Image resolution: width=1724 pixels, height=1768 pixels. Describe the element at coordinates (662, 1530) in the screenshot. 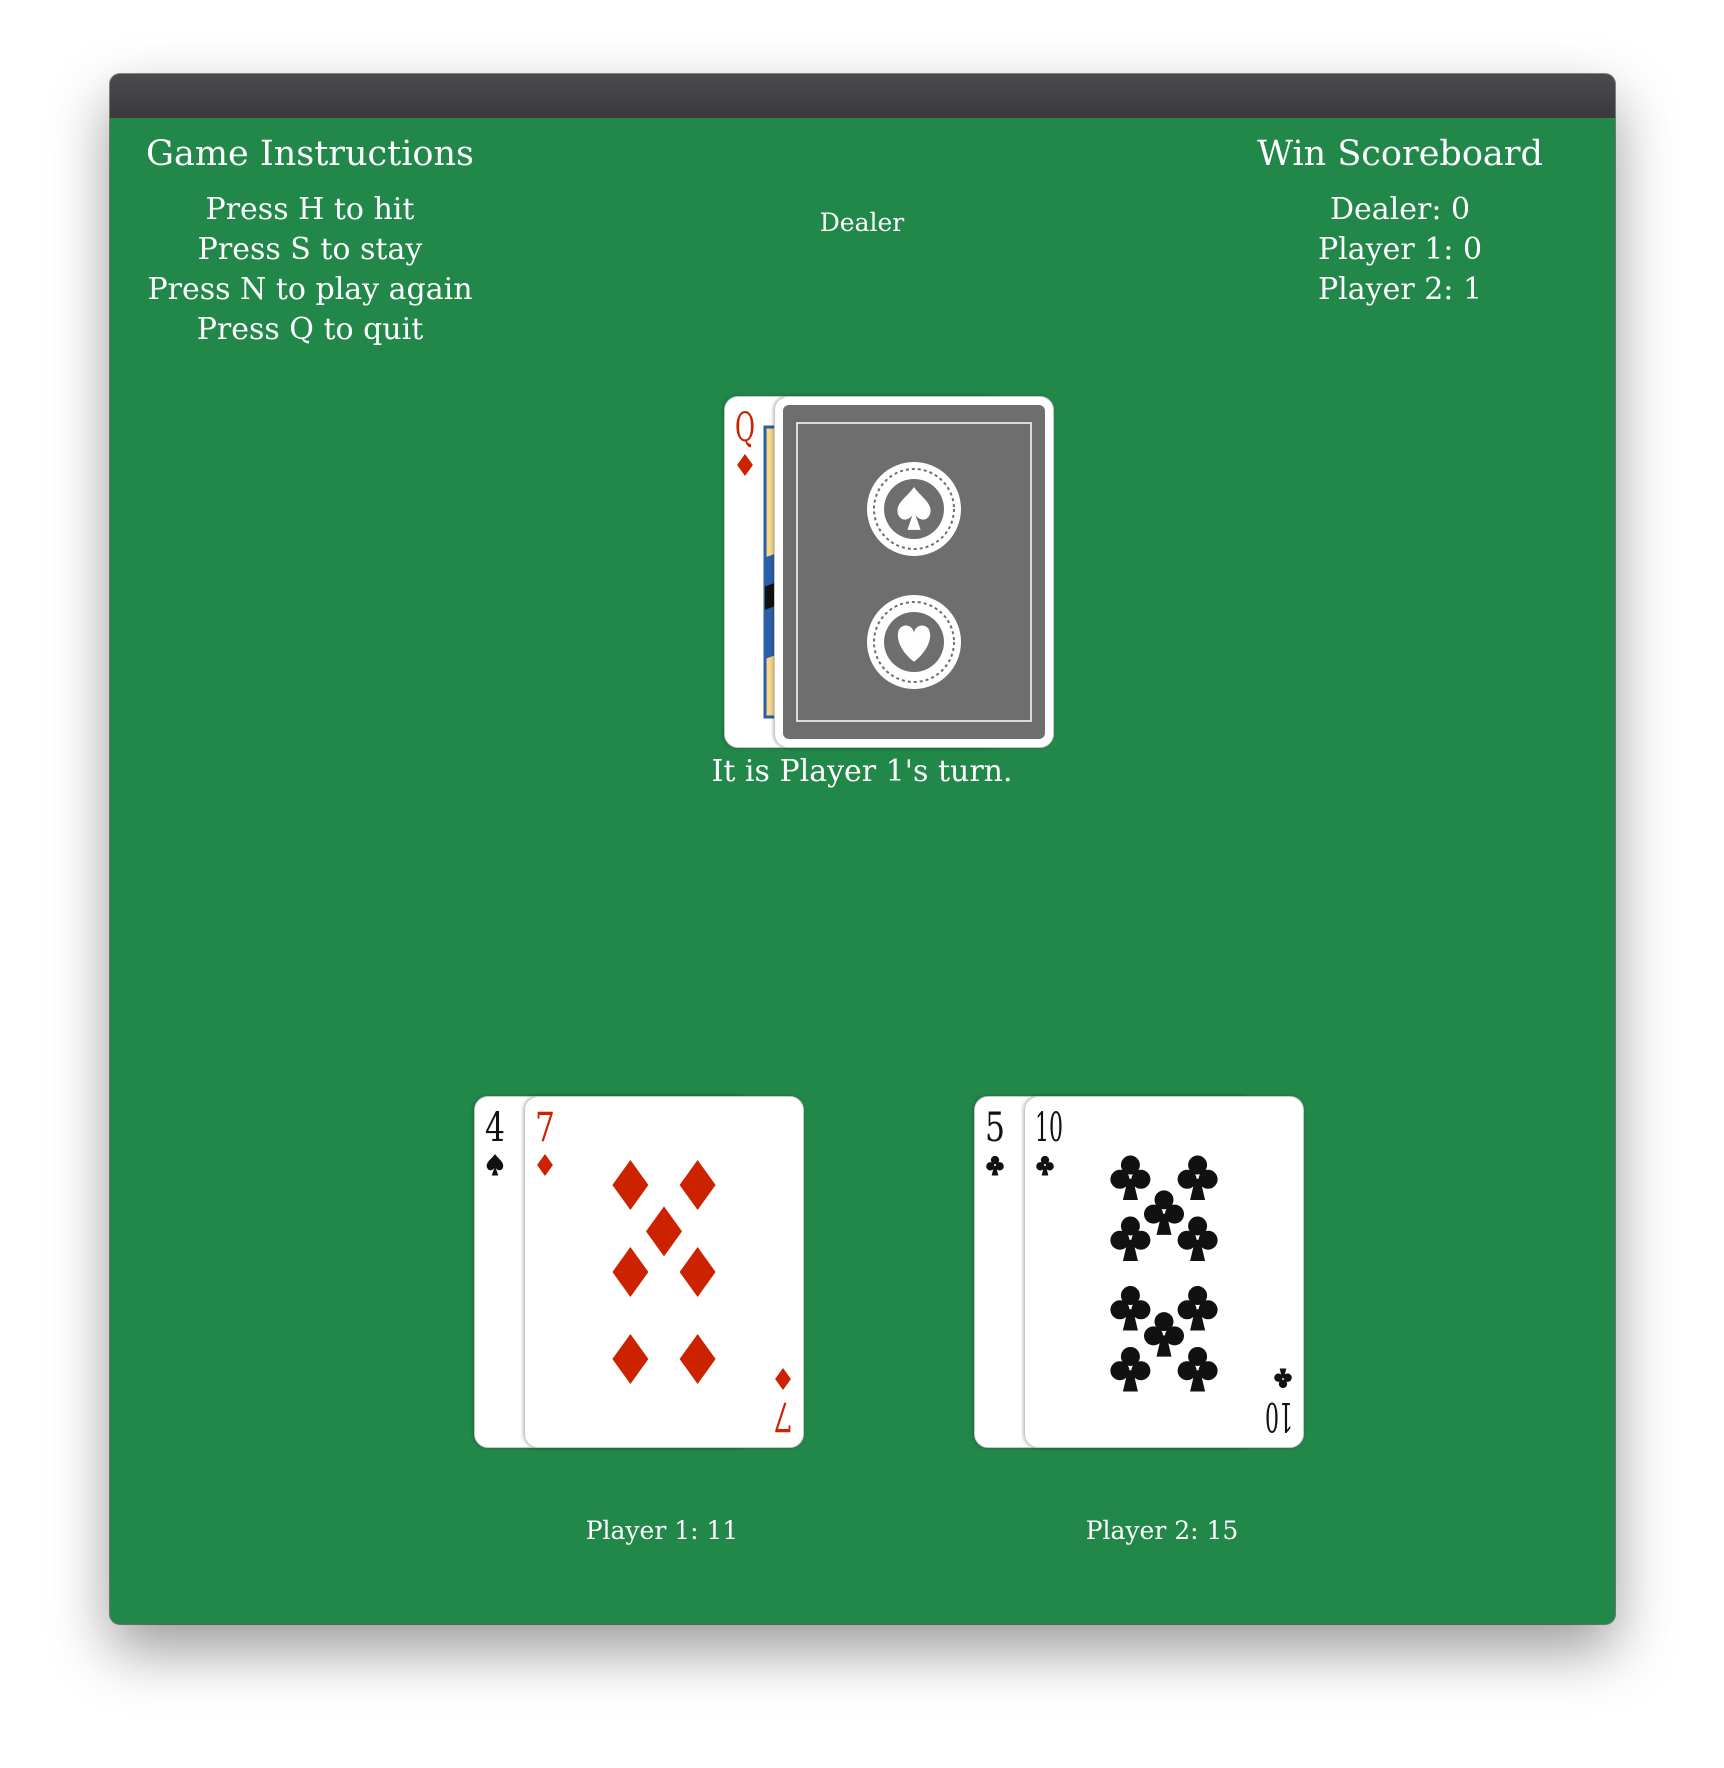

I see `player-1-total: Player 1: 11` at that location.